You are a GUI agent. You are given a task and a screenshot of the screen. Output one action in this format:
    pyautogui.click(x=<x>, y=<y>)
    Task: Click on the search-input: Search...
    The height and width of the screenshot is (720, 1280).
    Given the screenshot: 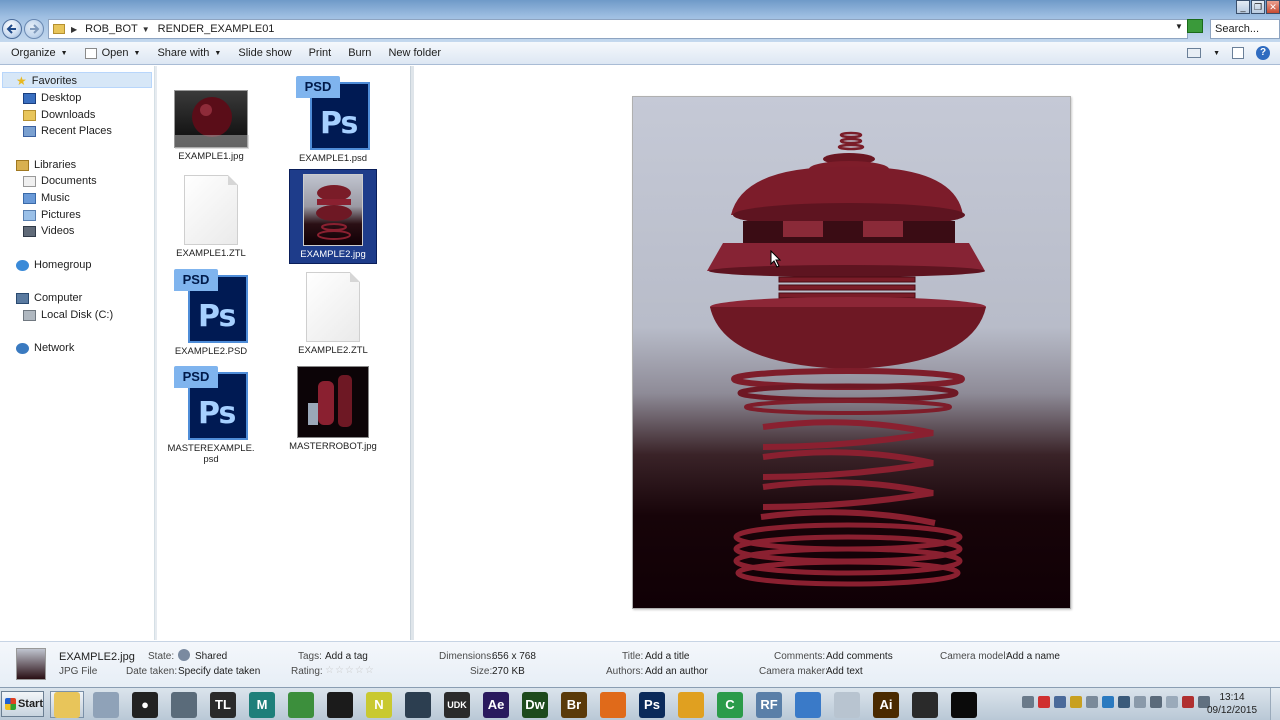 What is the action you would take?
    pyautogui.click(x=1245, y=29)
    